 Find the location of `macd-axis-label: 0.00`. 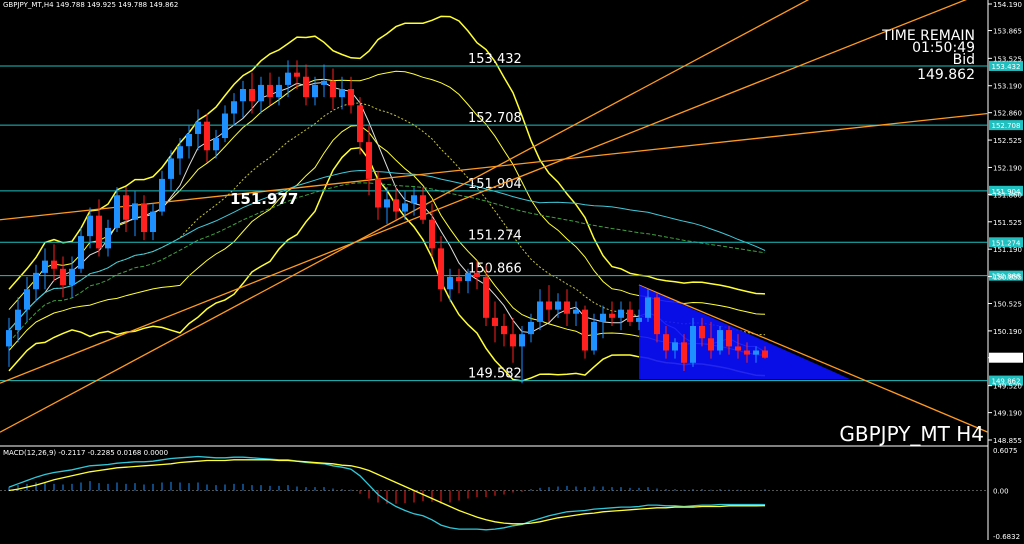

macd-axis-label: 0.00 is located at coordinates (1001, 491).